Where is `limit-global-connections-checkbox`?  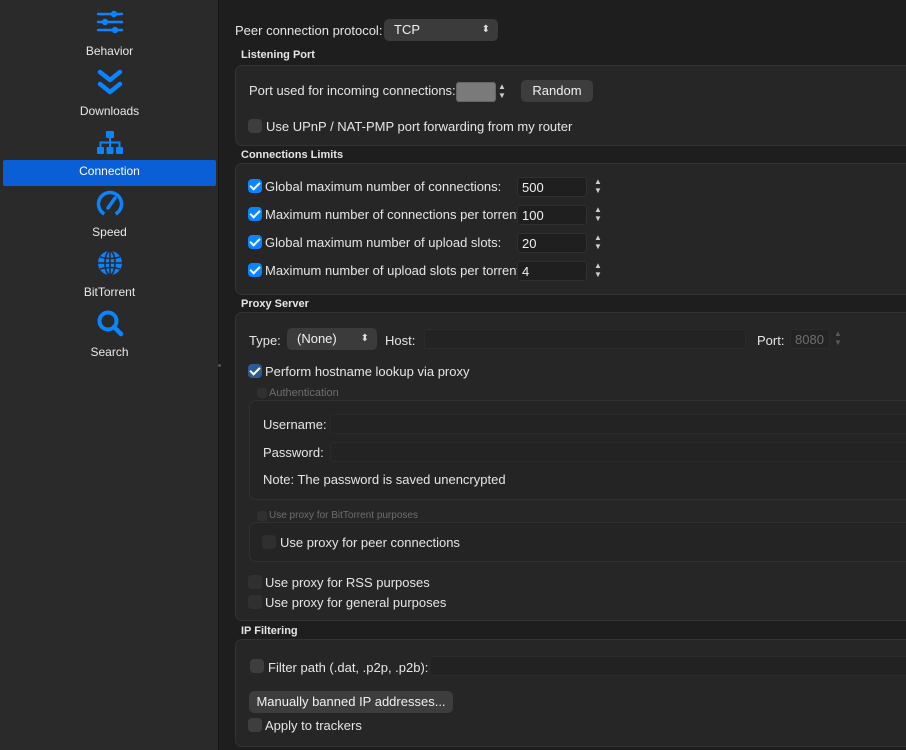
limit-global-connections-checkbox is located at coordinates (255, 186).